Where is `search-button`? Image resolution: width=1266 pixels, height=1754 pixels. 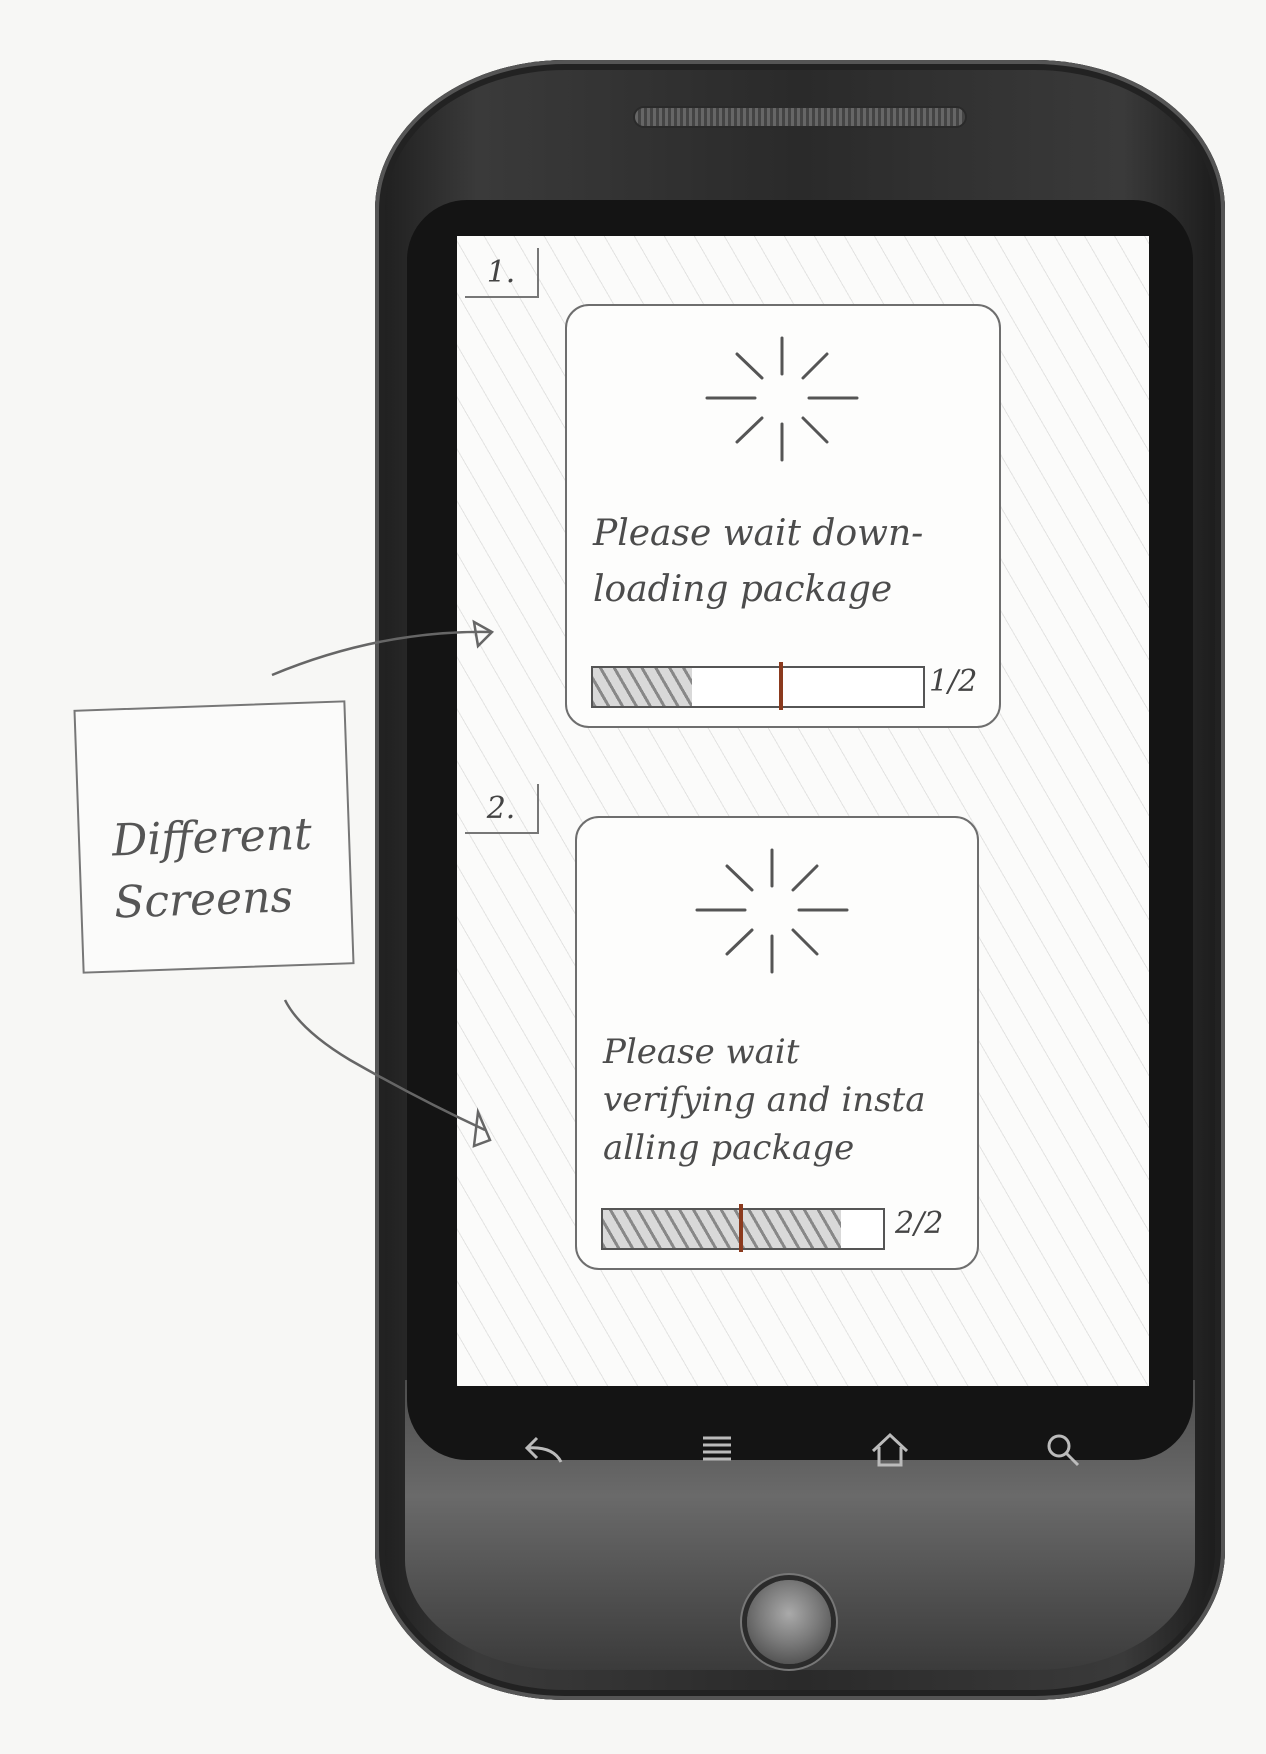
search-button is located at coordinates (1063, 1450).